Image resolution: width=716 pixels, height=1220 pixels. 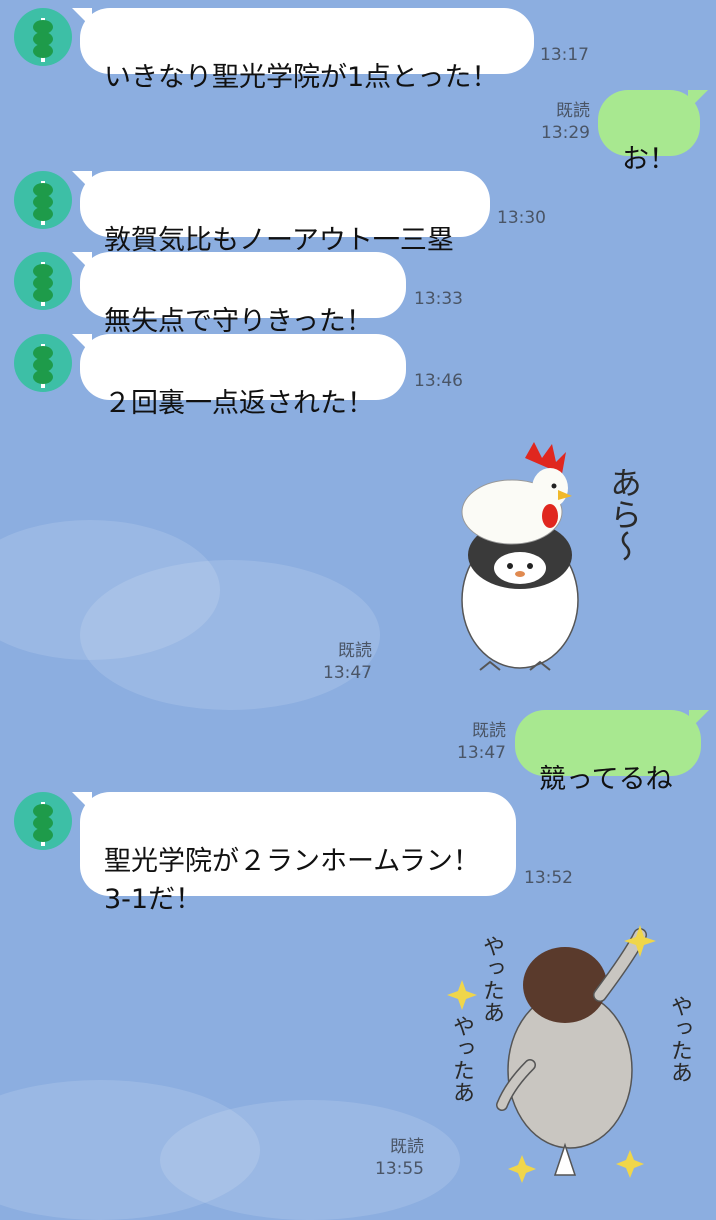 I want to click on message-meta: 13:17, so click(x=566, y=55).